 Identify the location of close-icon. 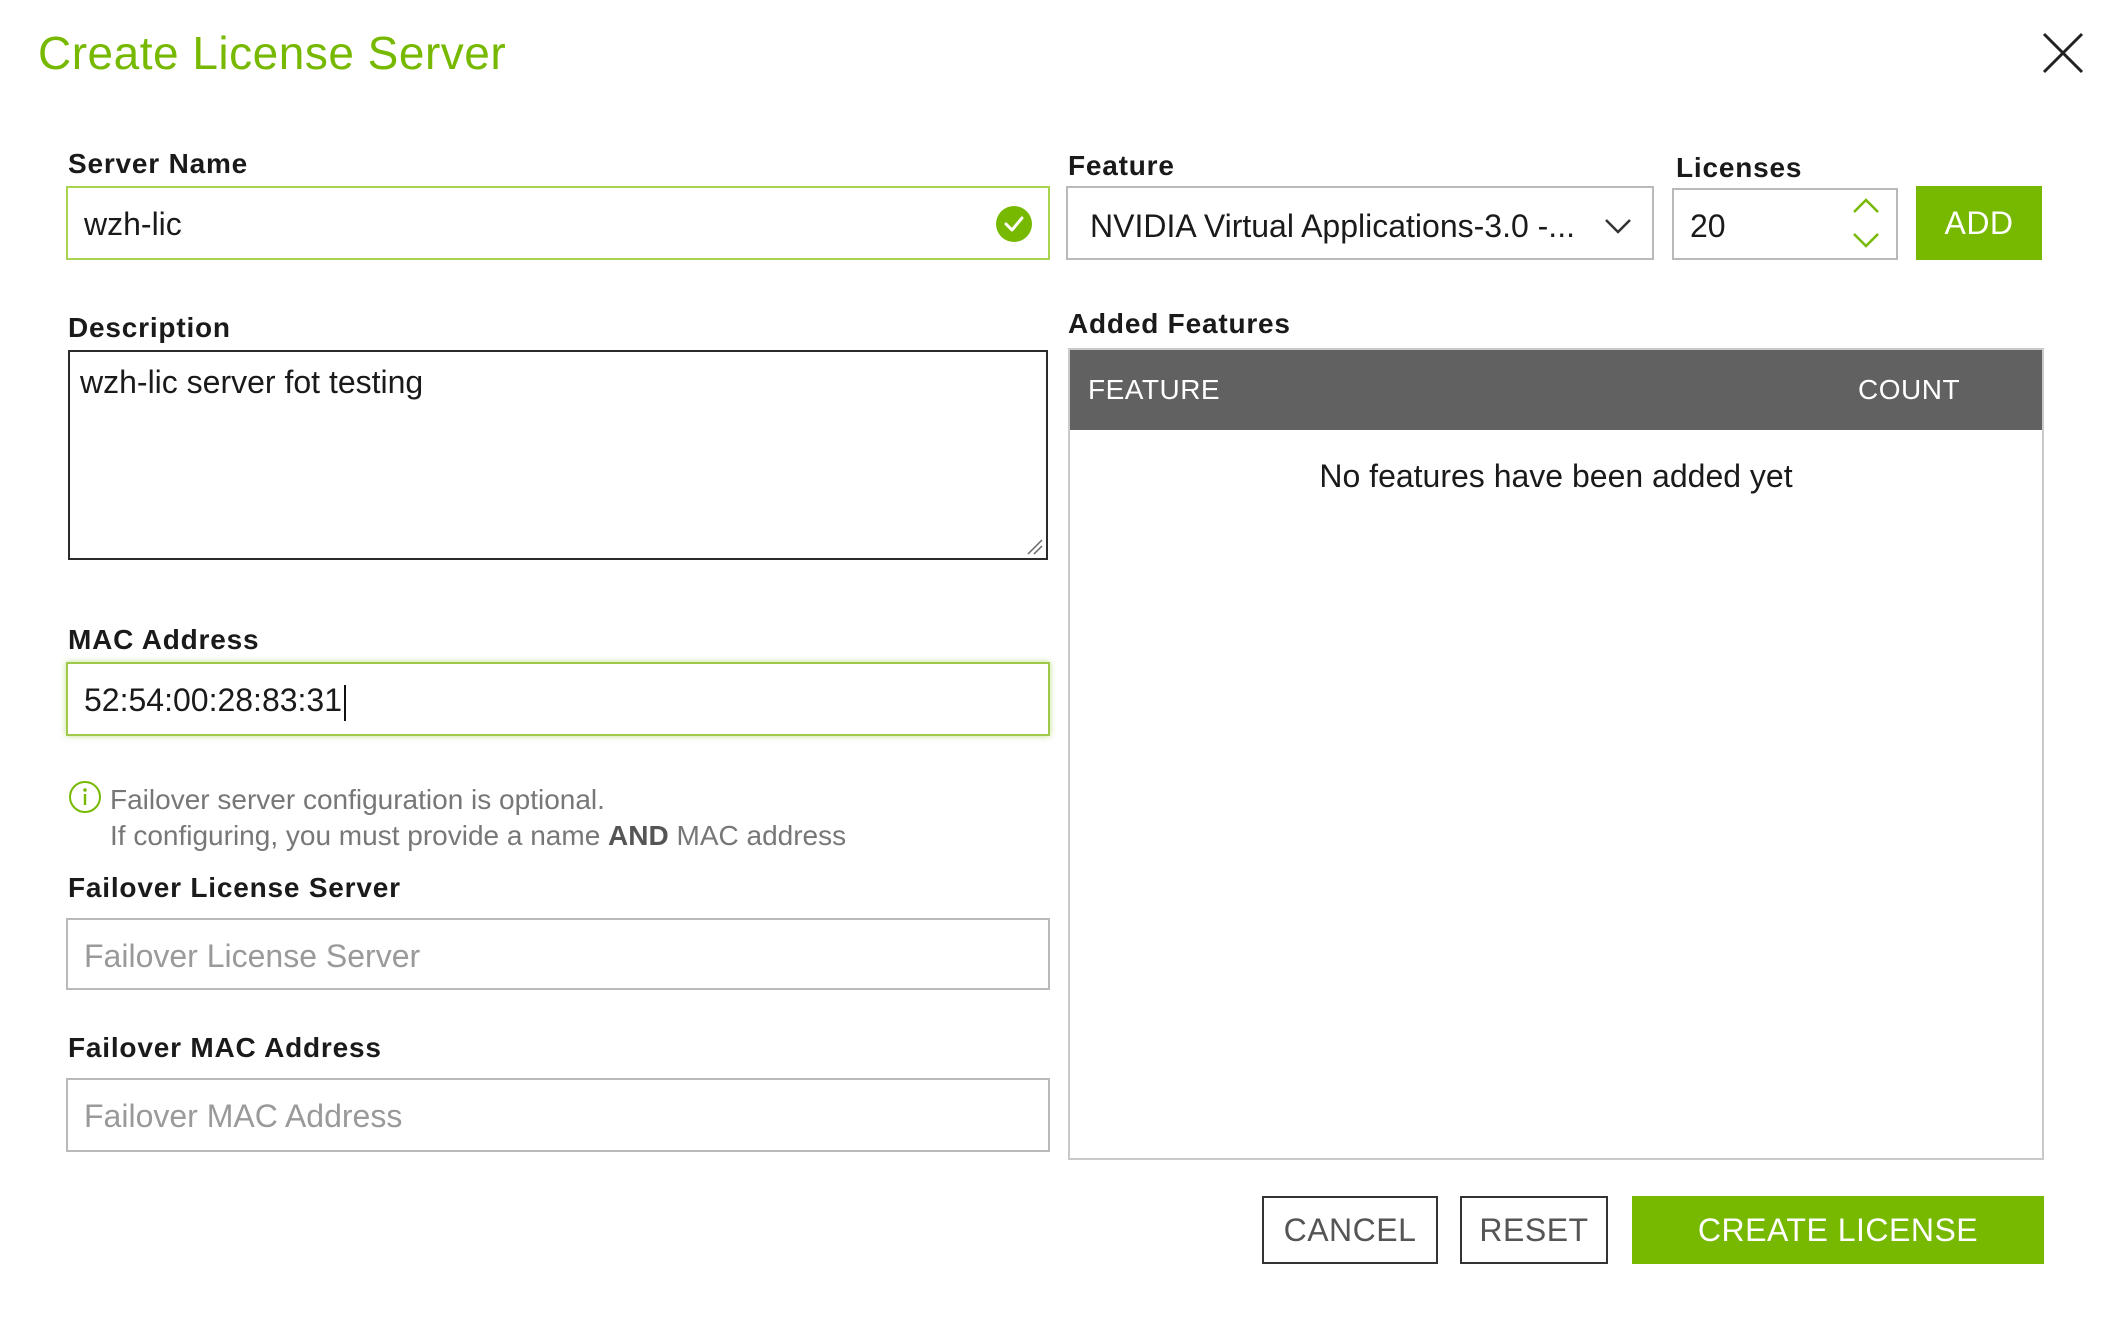
(2063, 53).